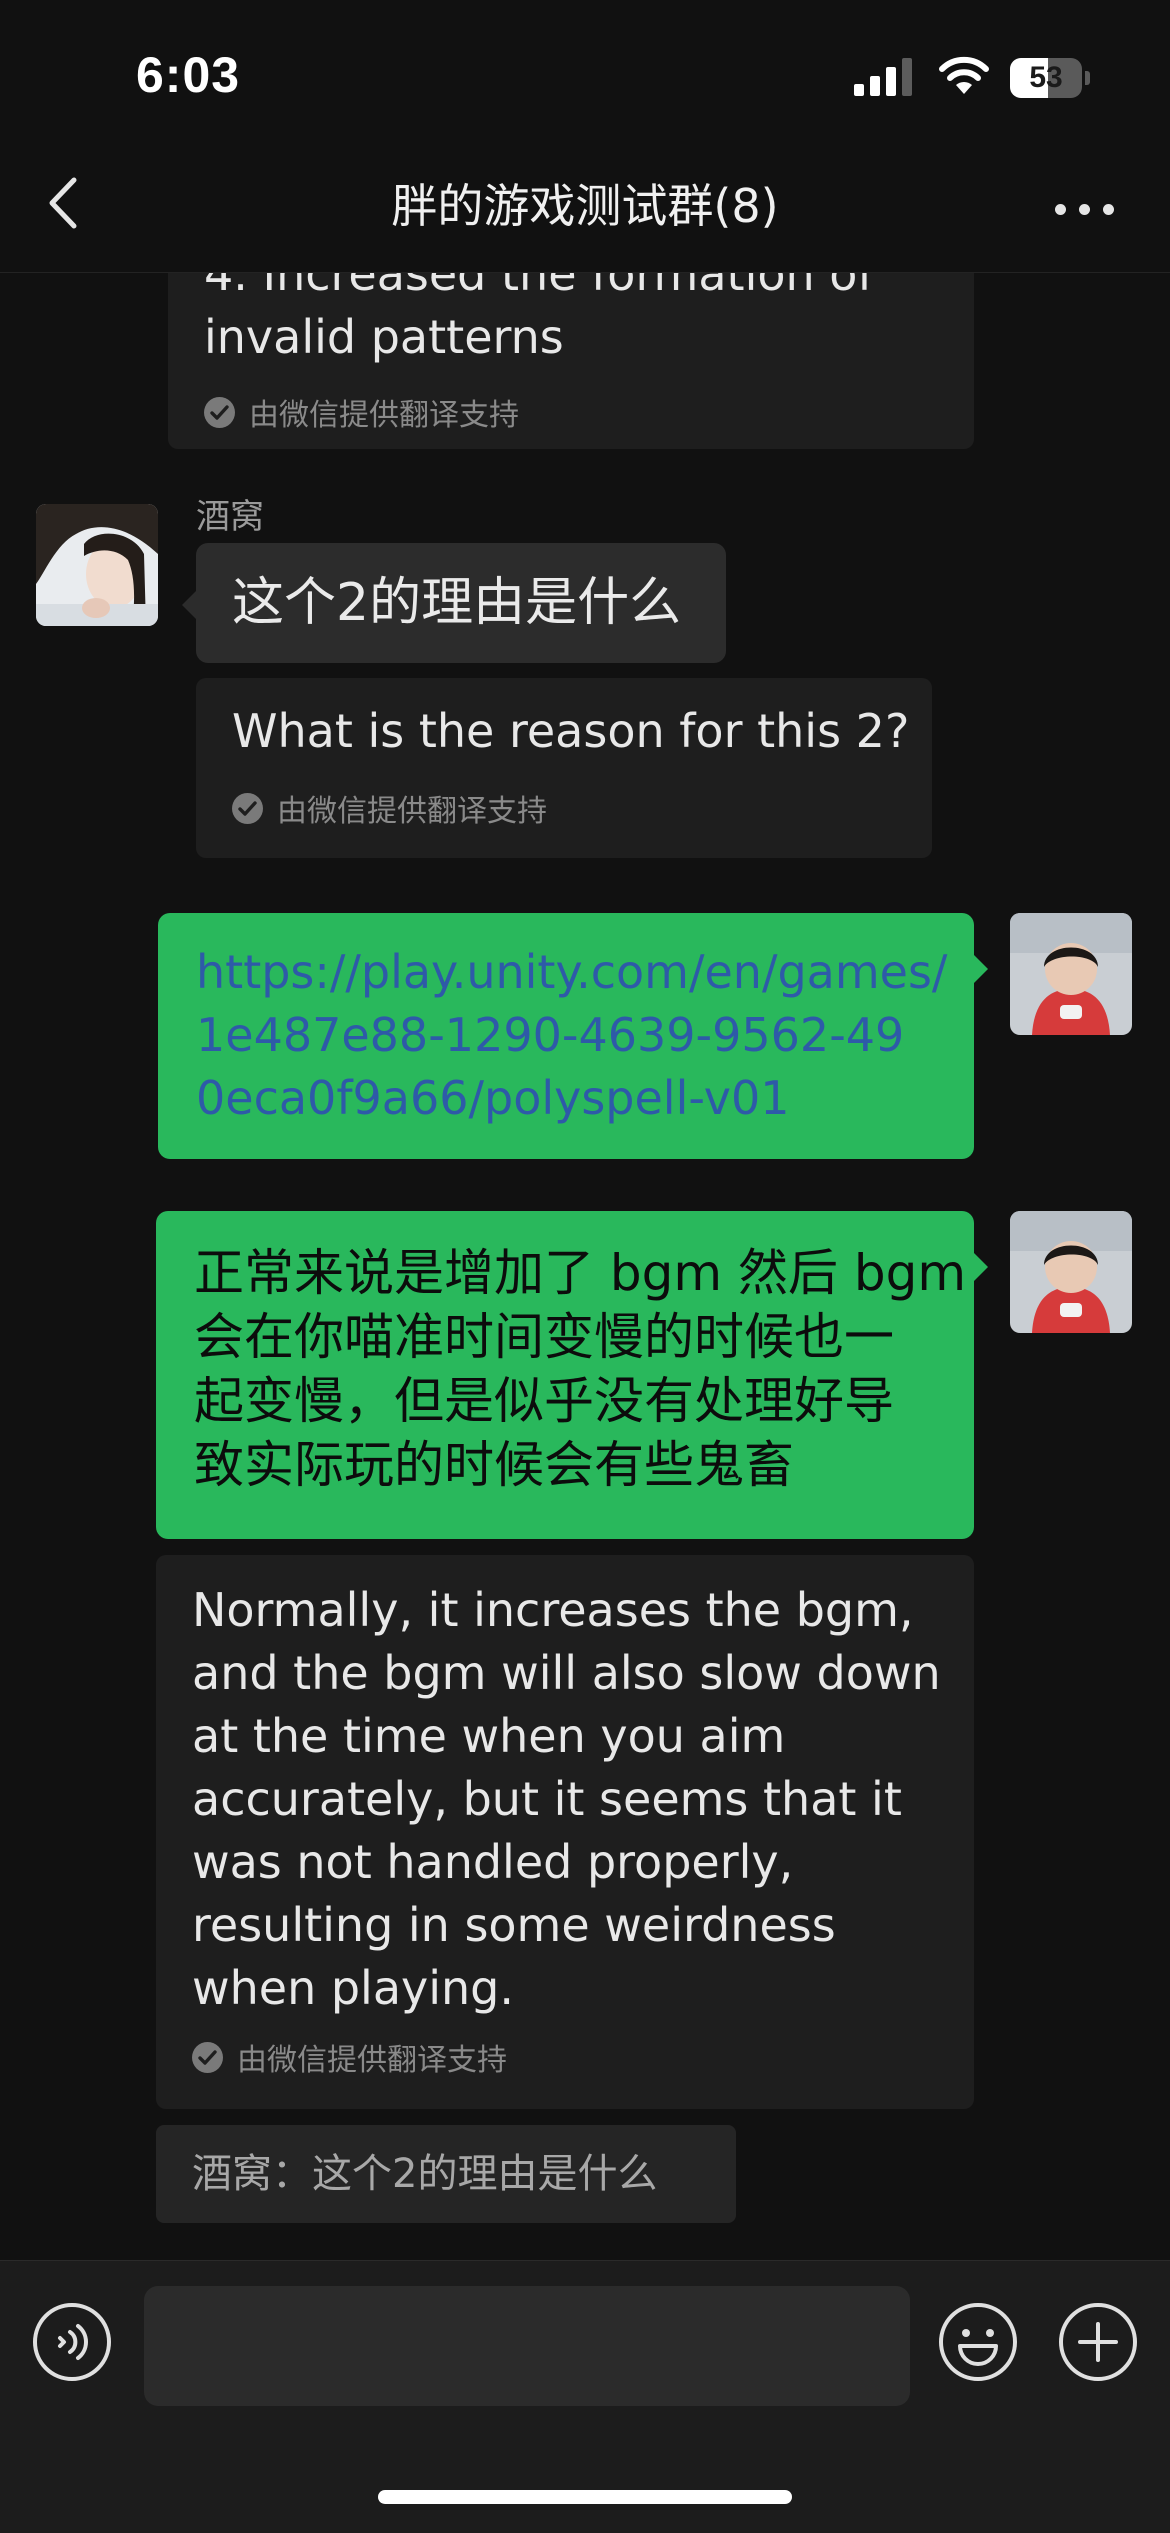 The image size is (1170, 2533). Describe the element at coordinates (494, 1465) in the screenshot. I see `message-line: 致实际玩的时候会有些鬼畜` at that location.